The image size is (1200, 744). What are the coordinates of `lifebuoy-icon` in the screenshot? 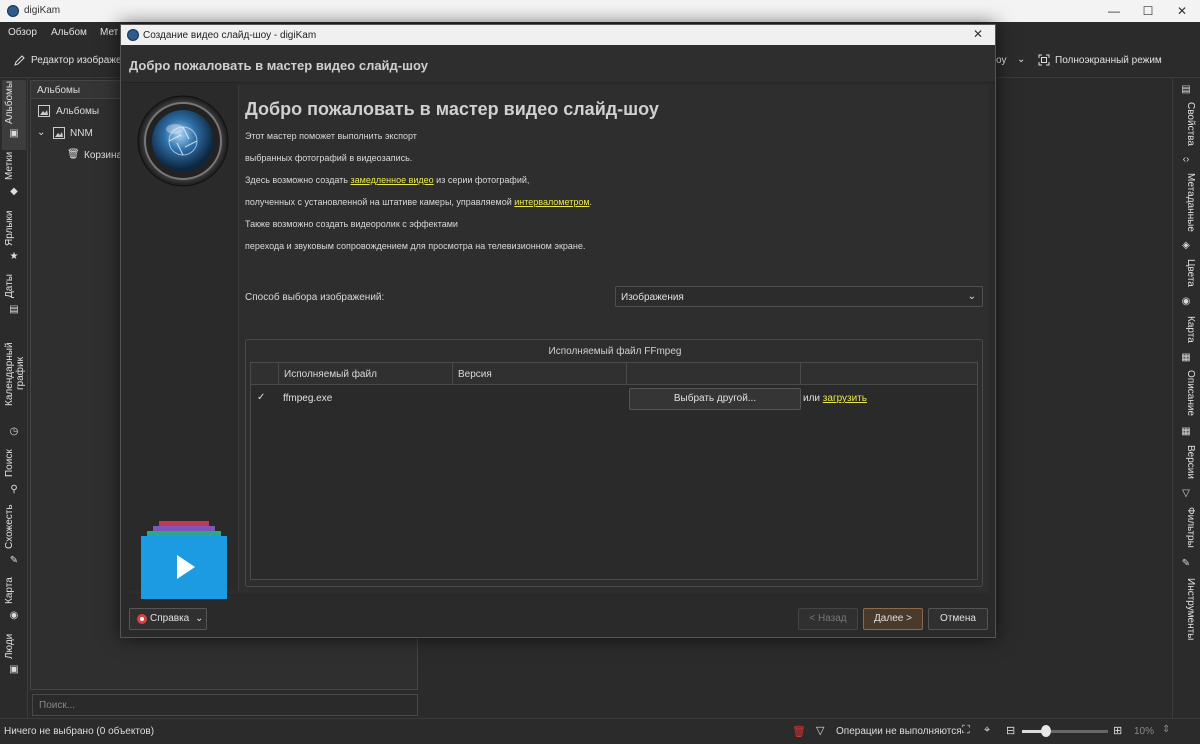 It's located at (142, 619).